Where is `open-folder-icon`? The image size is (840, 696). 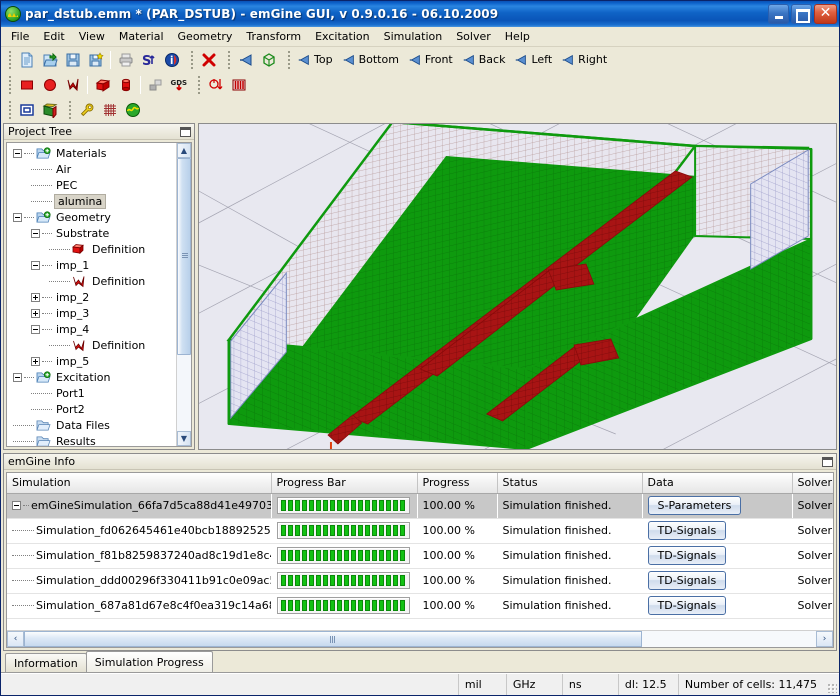
open-folder-icon is located at coordinates (49, 60).